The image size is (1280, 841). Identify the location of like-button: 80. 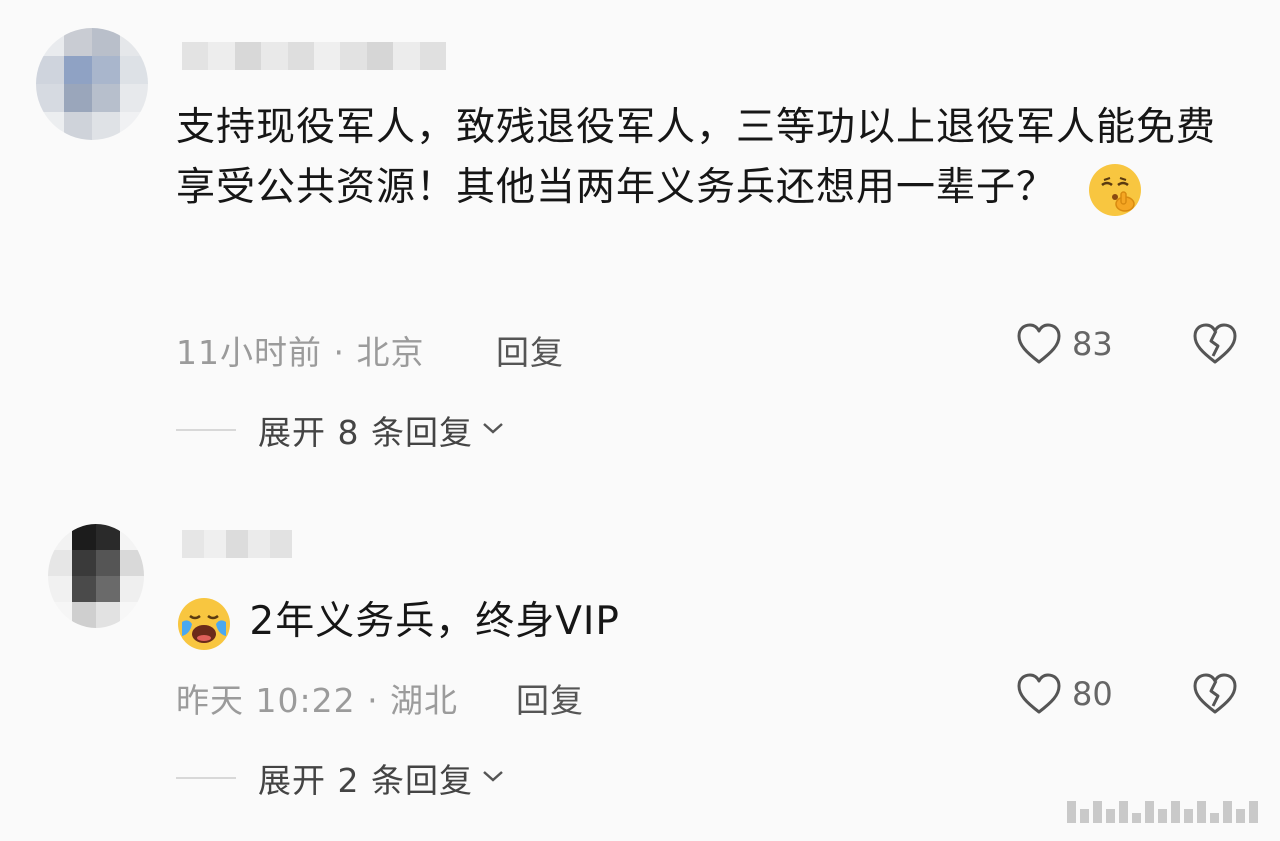
(1064, 694).